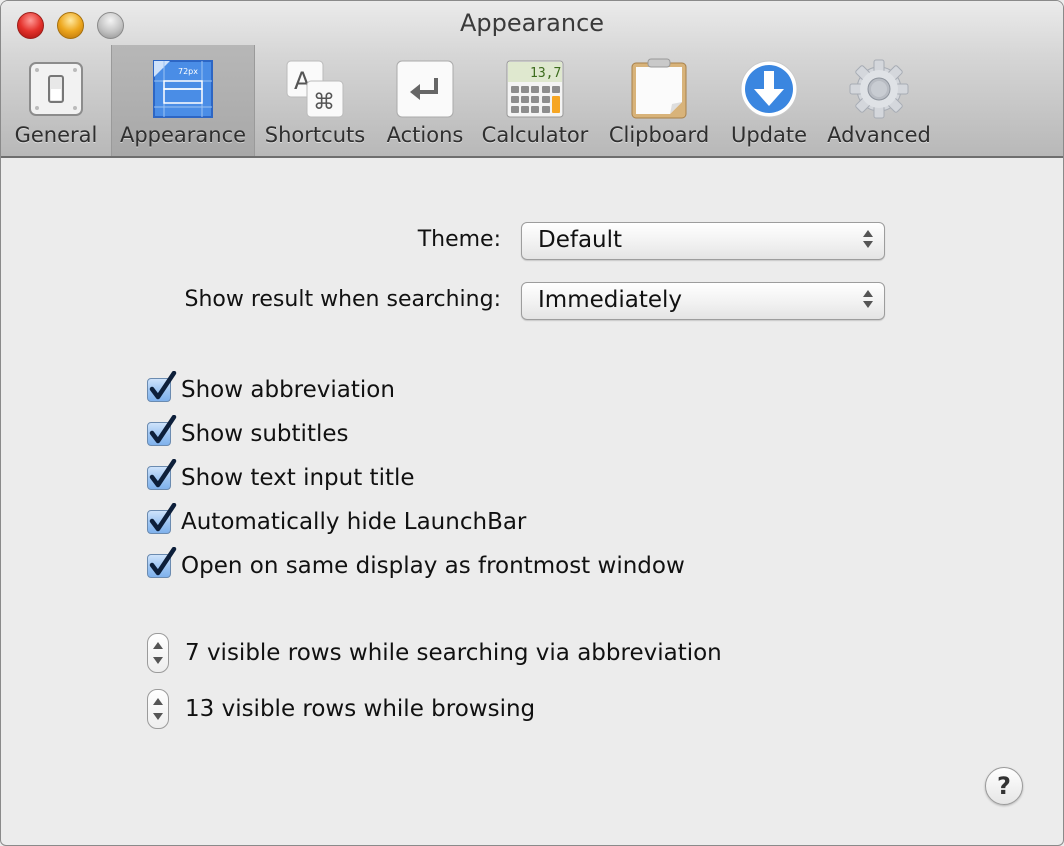 The height and width of the screenshot is (846, 1064). Describe the element at coordinates (315, 135) in the screenshot. I see `tab-label: Shortcuts` at that location.